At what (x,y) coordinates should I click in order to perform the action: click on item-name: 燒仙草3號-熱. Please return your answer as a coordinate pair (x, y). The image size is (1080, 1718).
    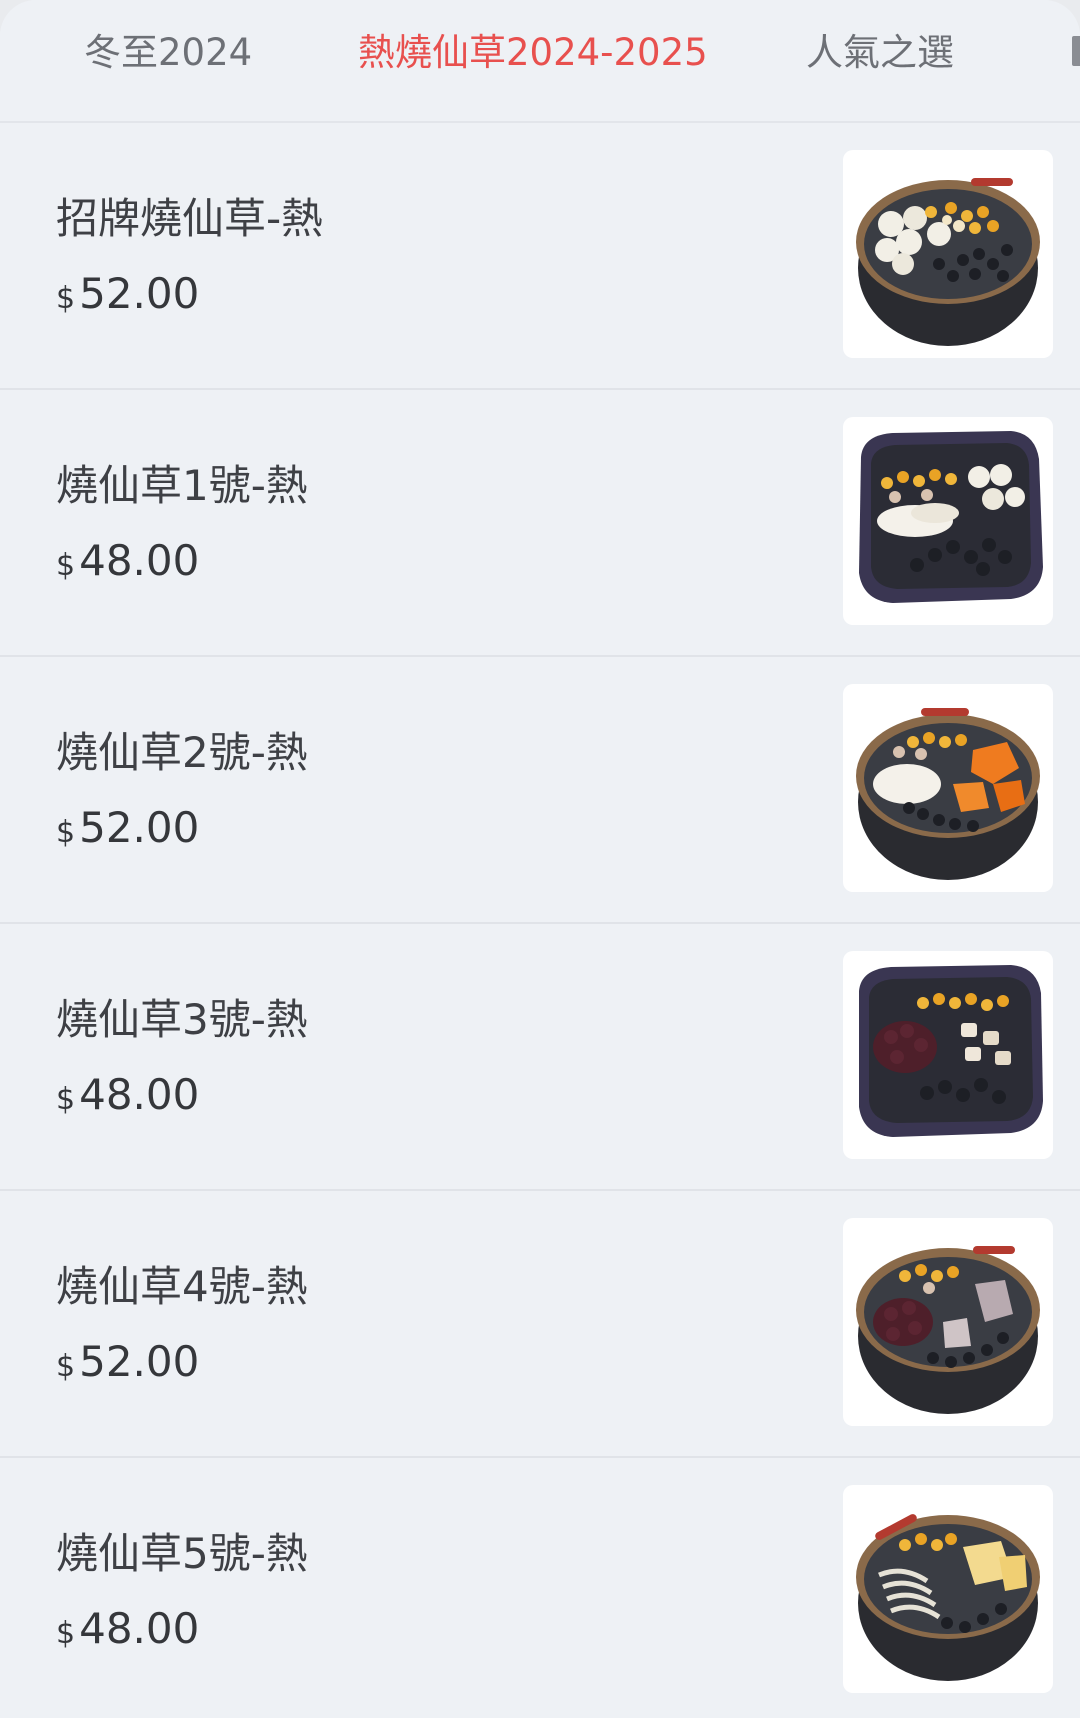
    Looking at the image, I should click on (182, 1019).